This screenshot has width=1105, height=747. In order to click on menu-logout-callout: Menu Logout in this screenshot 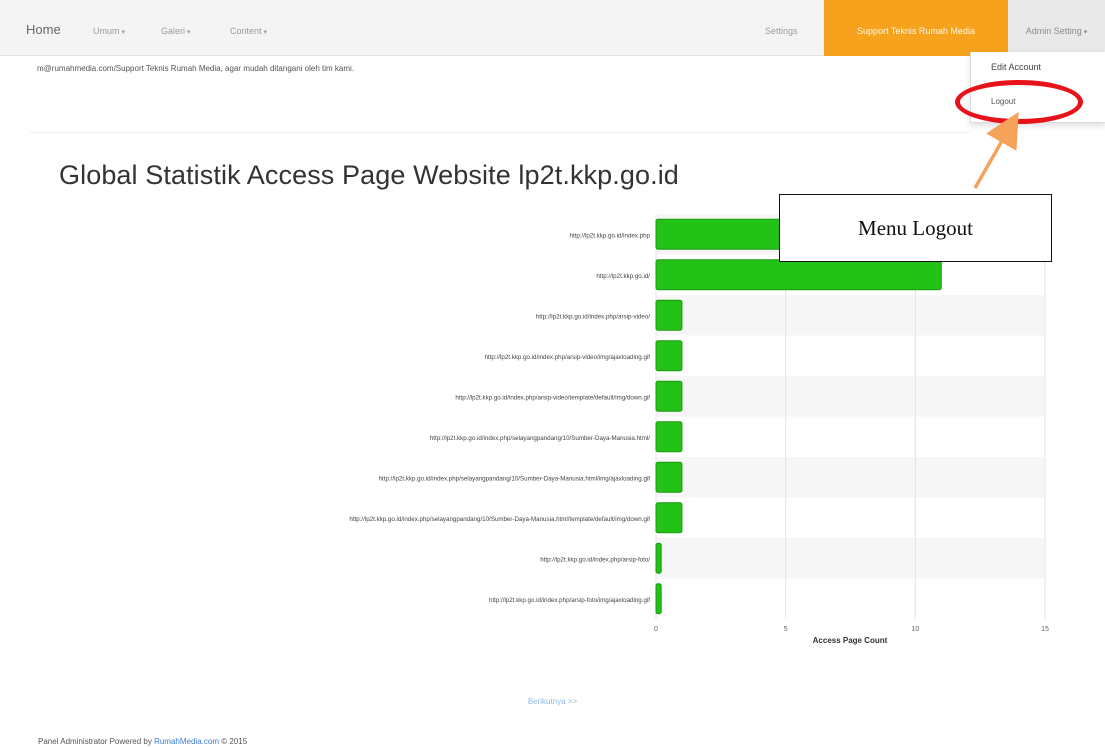, I will do `click(915, 228)`.